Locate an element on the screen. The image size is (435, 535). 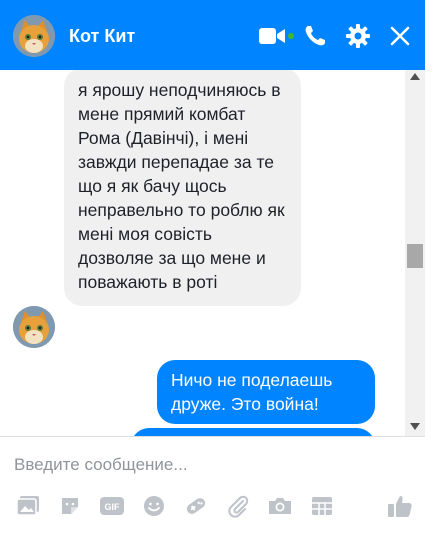
online-status-dot is located at coordinates (291, 36).